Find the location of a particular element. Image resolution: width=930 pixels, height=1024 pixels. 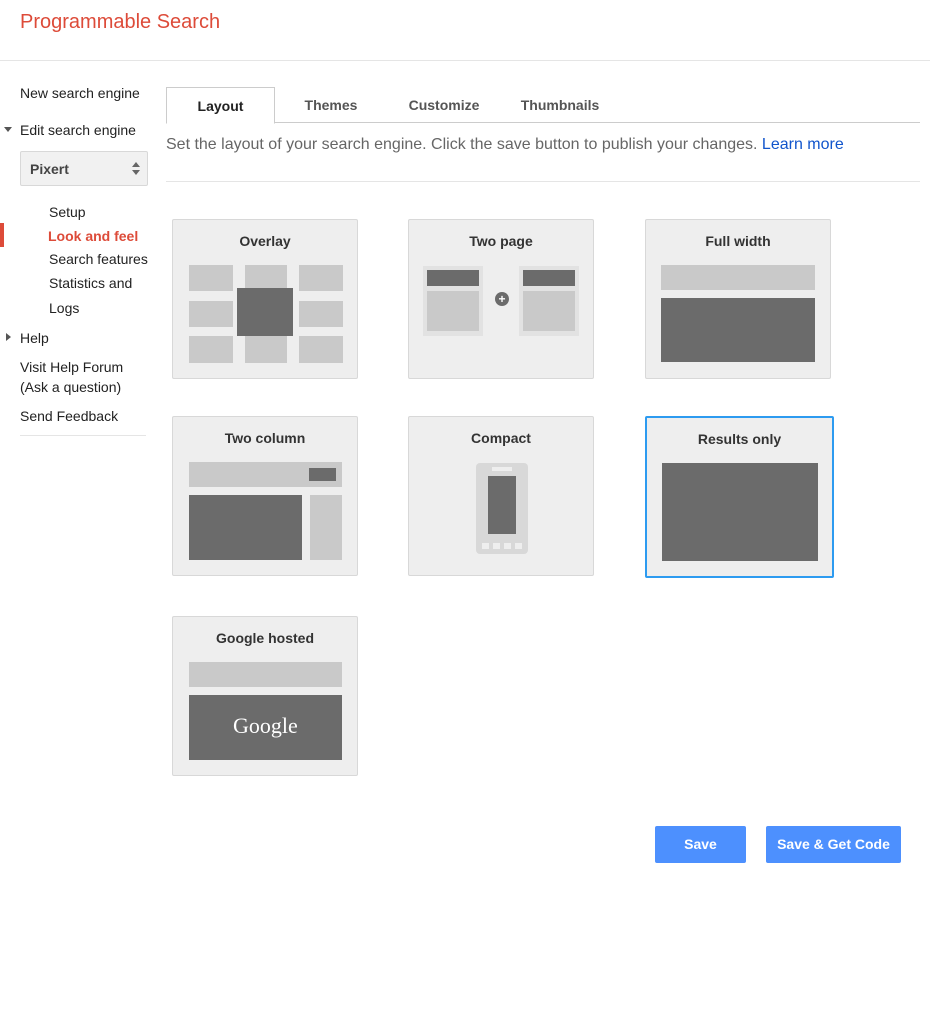

layout-card-title: Two column is located at coordinates (265, 438).